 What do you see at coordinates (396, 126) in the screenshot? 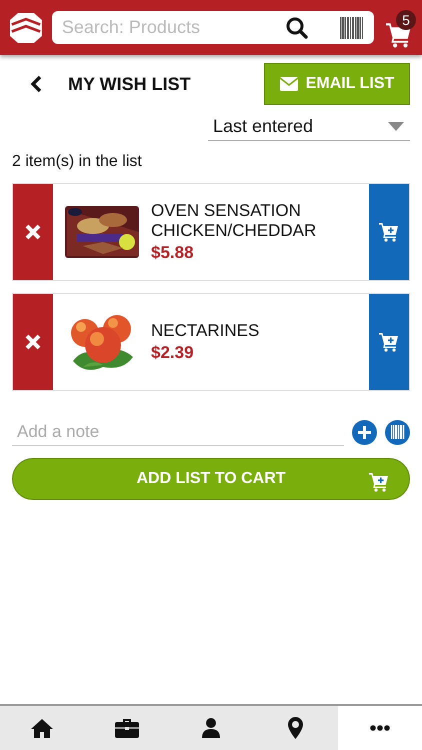
I see `dropdown-caret-icon` at bounding box center [396, 126].